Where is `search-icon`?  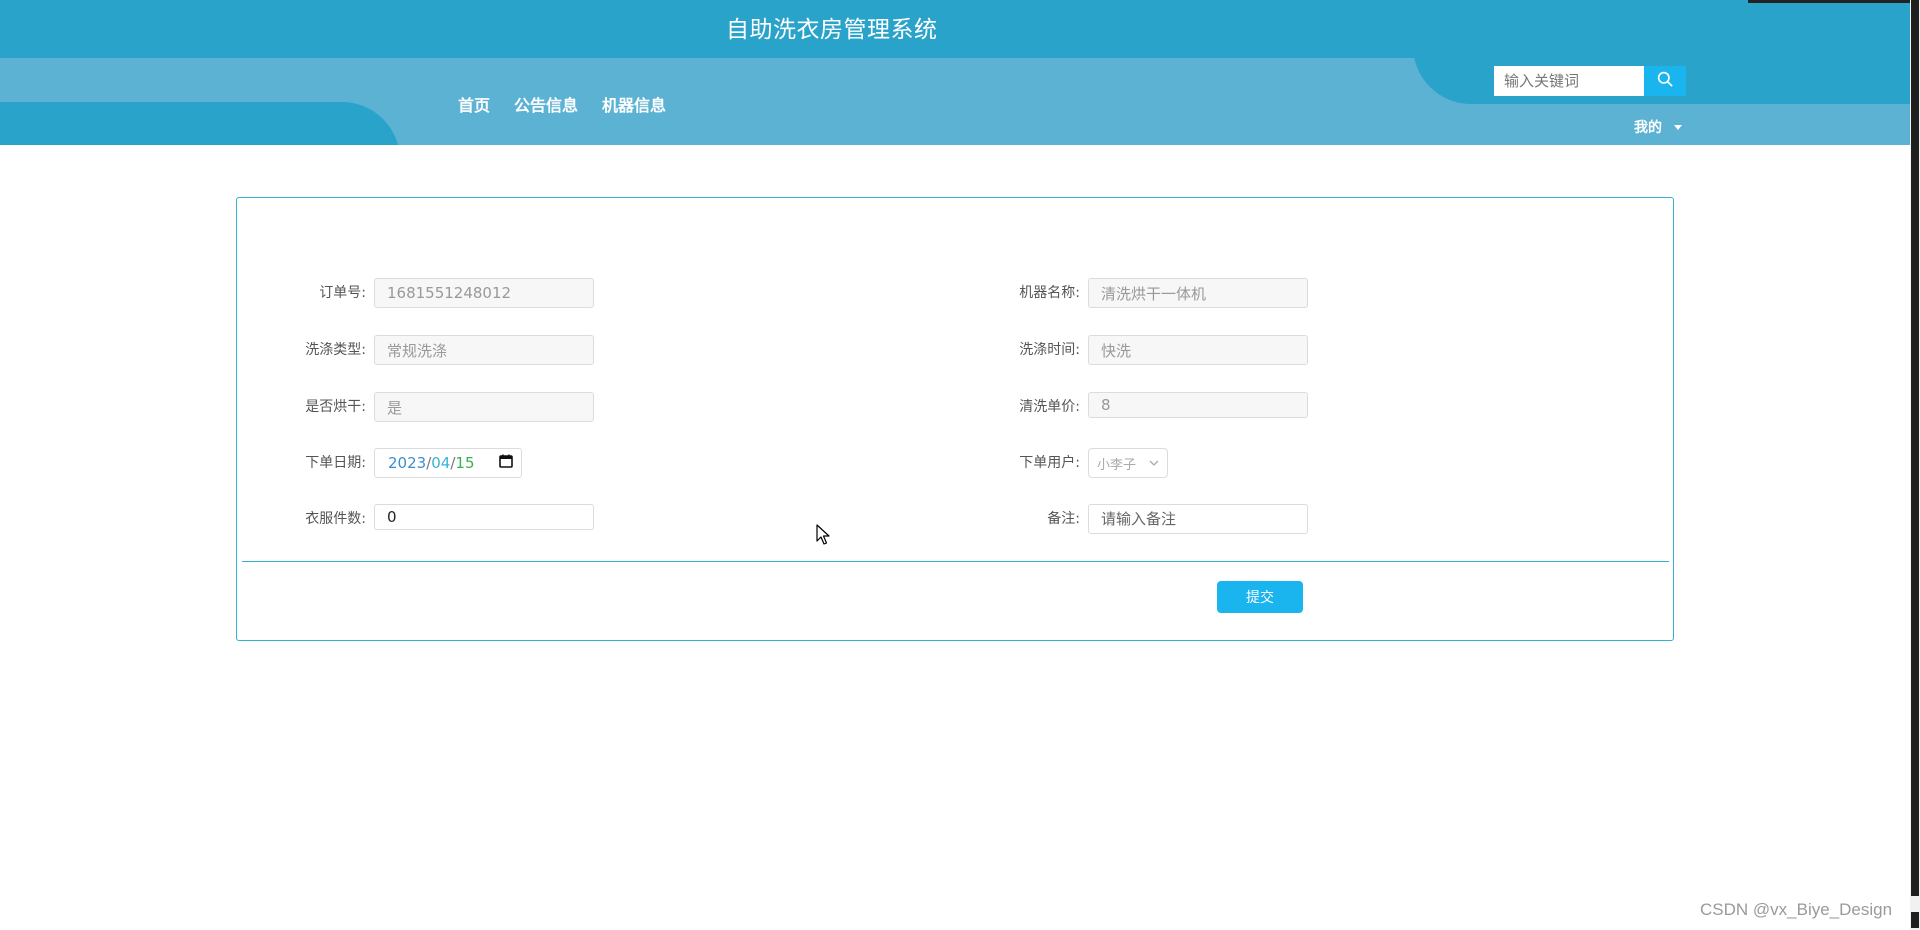
search-icon is located at coordinates (1665, 81).